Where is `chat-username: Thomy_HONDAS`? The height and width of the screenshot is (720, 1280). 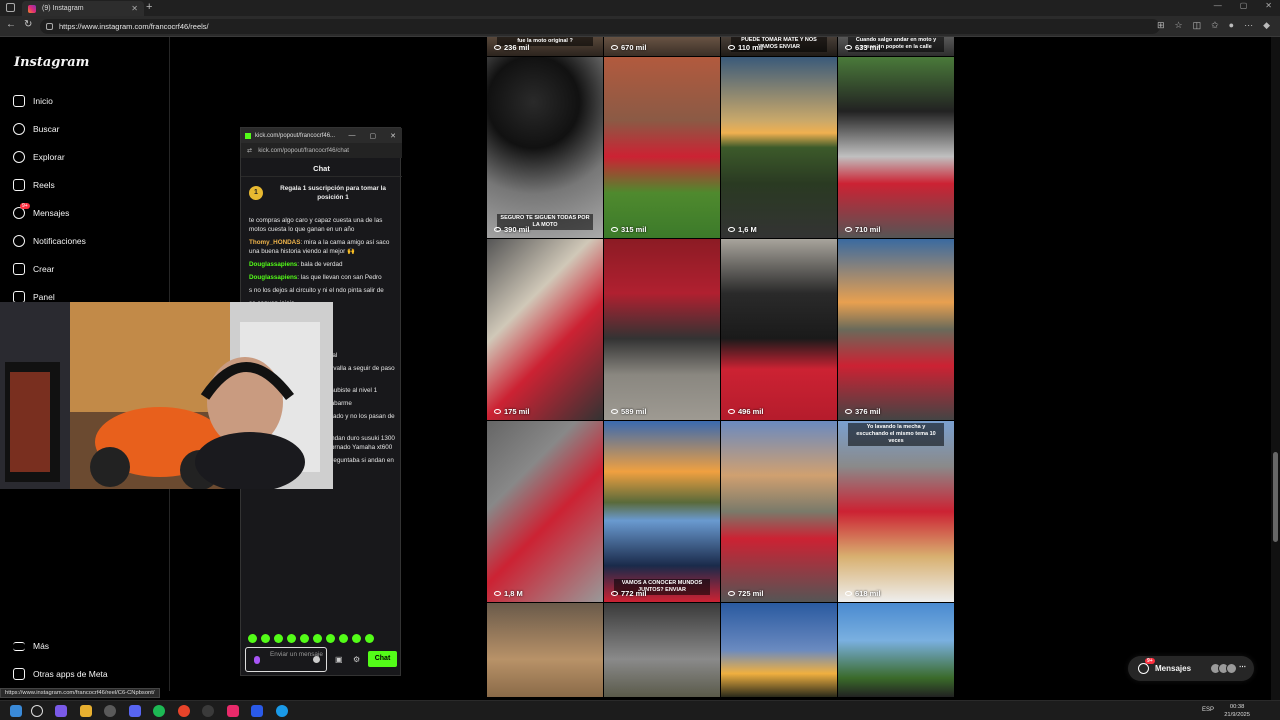 chat-username: Thomy_HONDAS is located at coordinates (274, 242).